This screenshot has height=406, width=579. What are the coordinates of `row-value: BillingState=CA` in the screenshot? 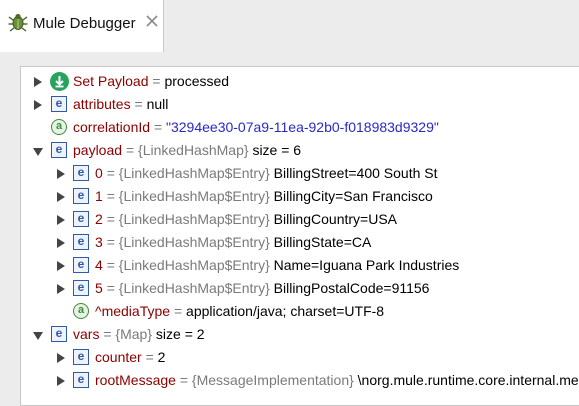 It's located at (322, 242).